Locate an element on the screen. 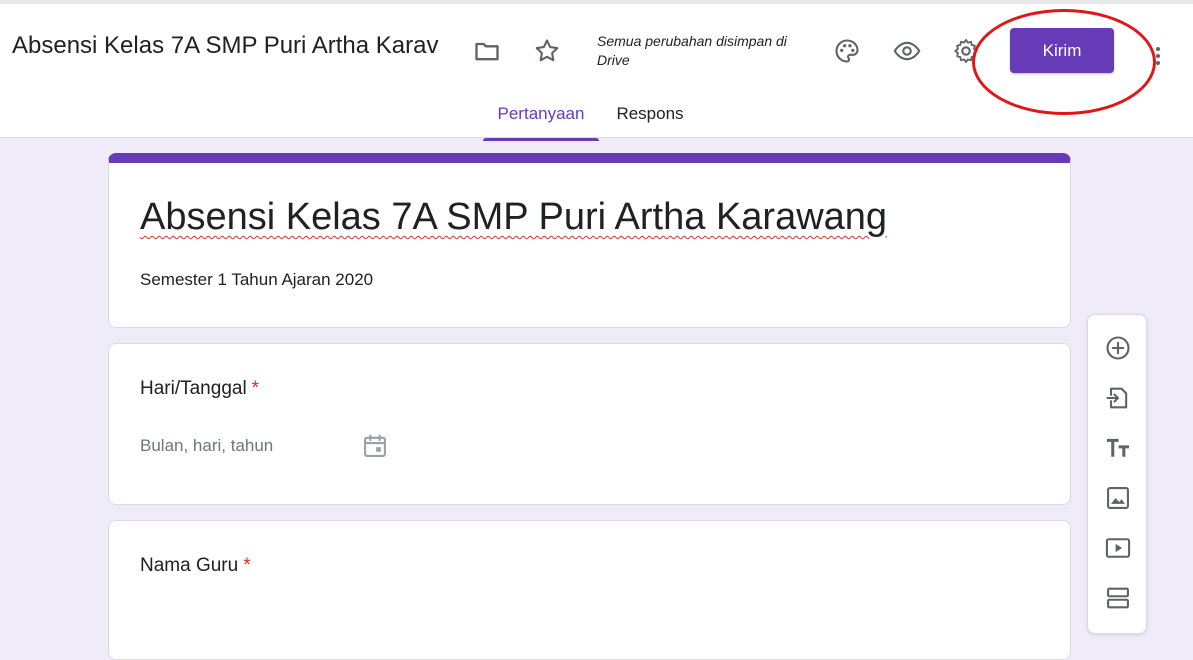 The height and width of the screenshot is (660, 1193). section-icon is located at coordinates (1118, 598).